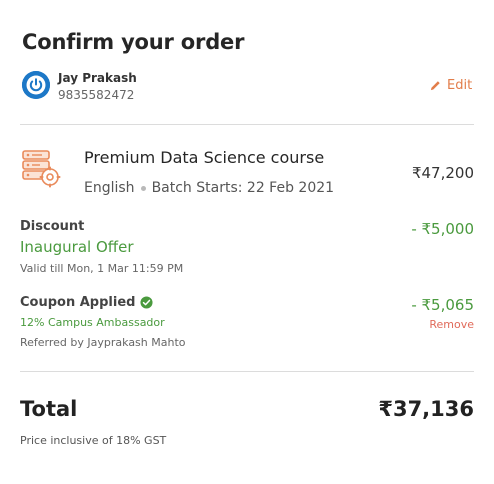 The width and height of the screenshot is (494, 484). What do you see at coordinates (96, 95) in the screenshot?
I see `user-phone: 9835582472` at bounding box center [96, 95].